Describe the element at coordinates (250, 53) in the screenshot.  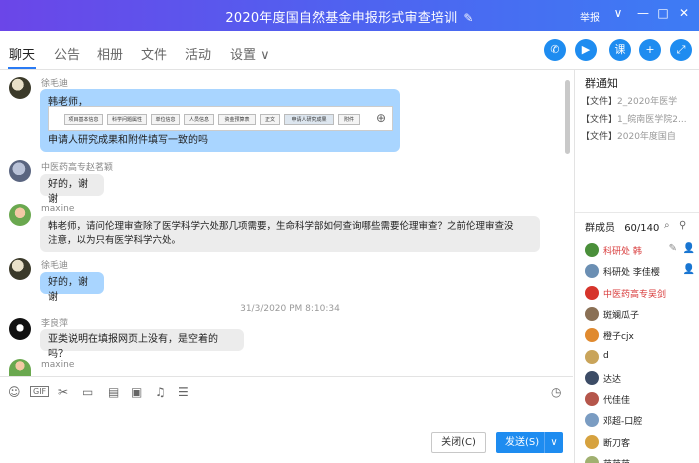
I see `tab-settings: 设置 ∨` at that location.